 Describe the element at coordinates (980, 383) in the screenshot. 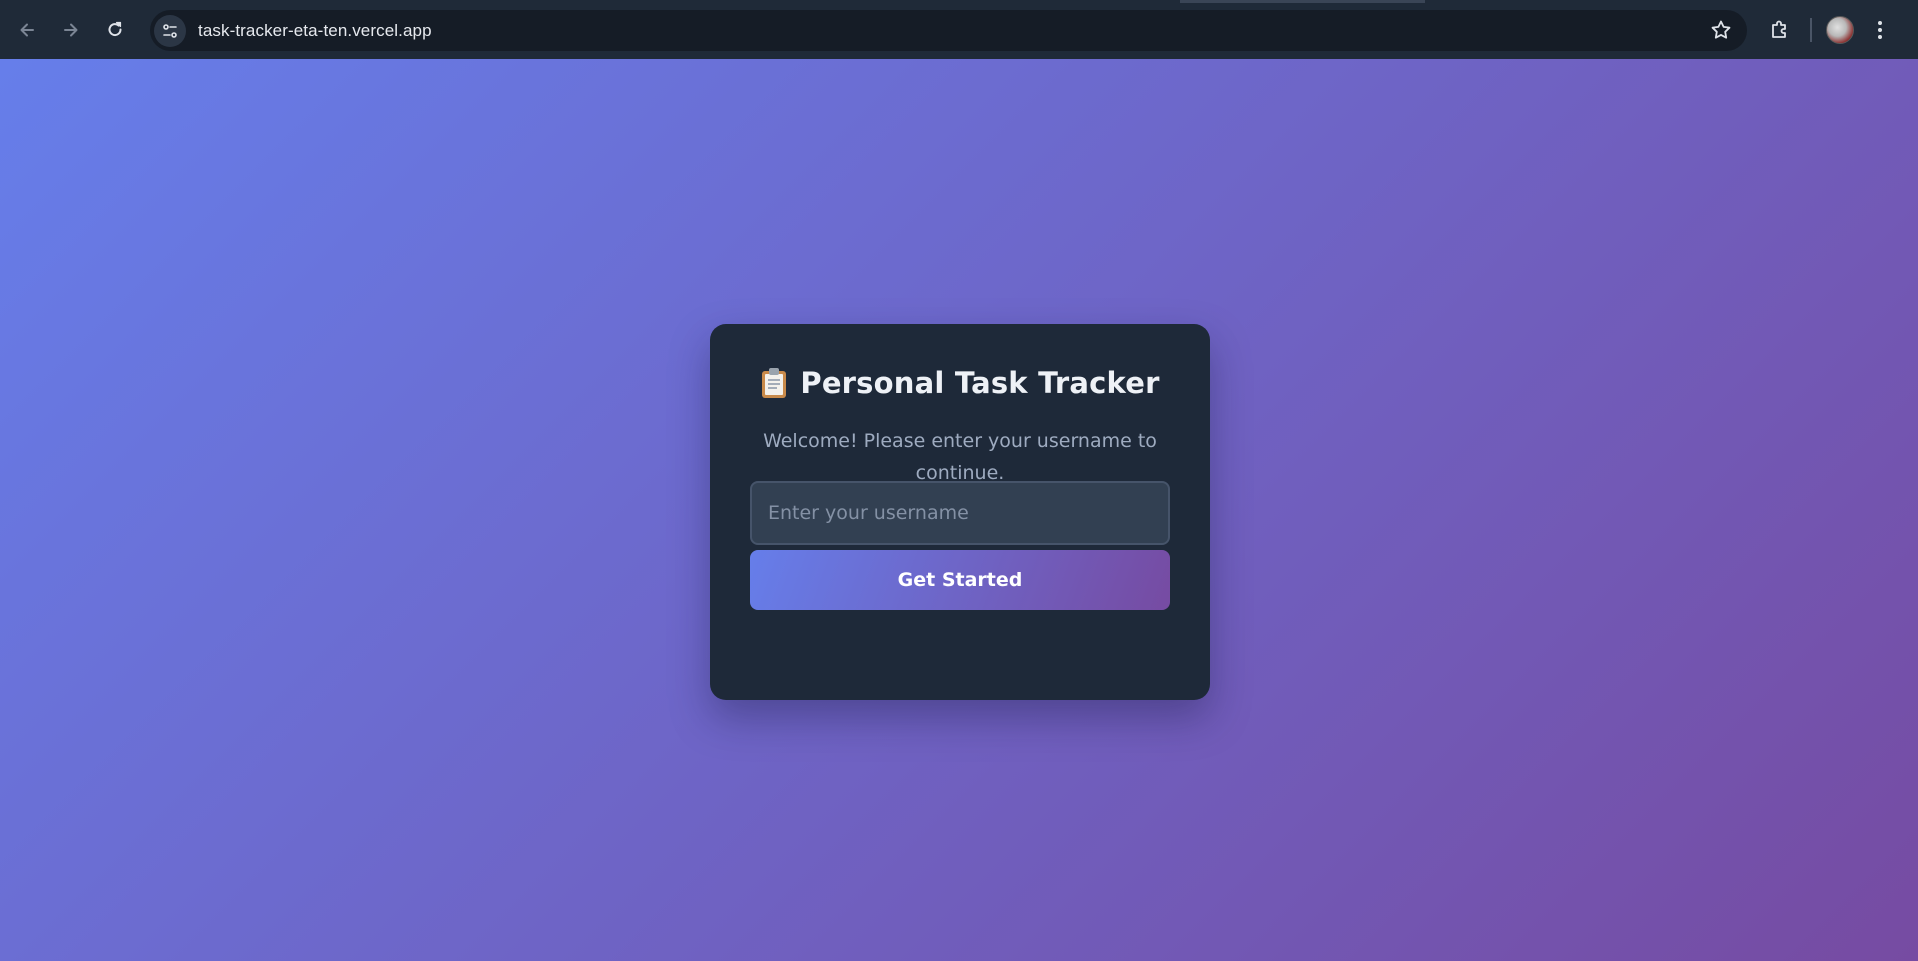

I see `page-title-text: Personal Task Tracker` at that location.